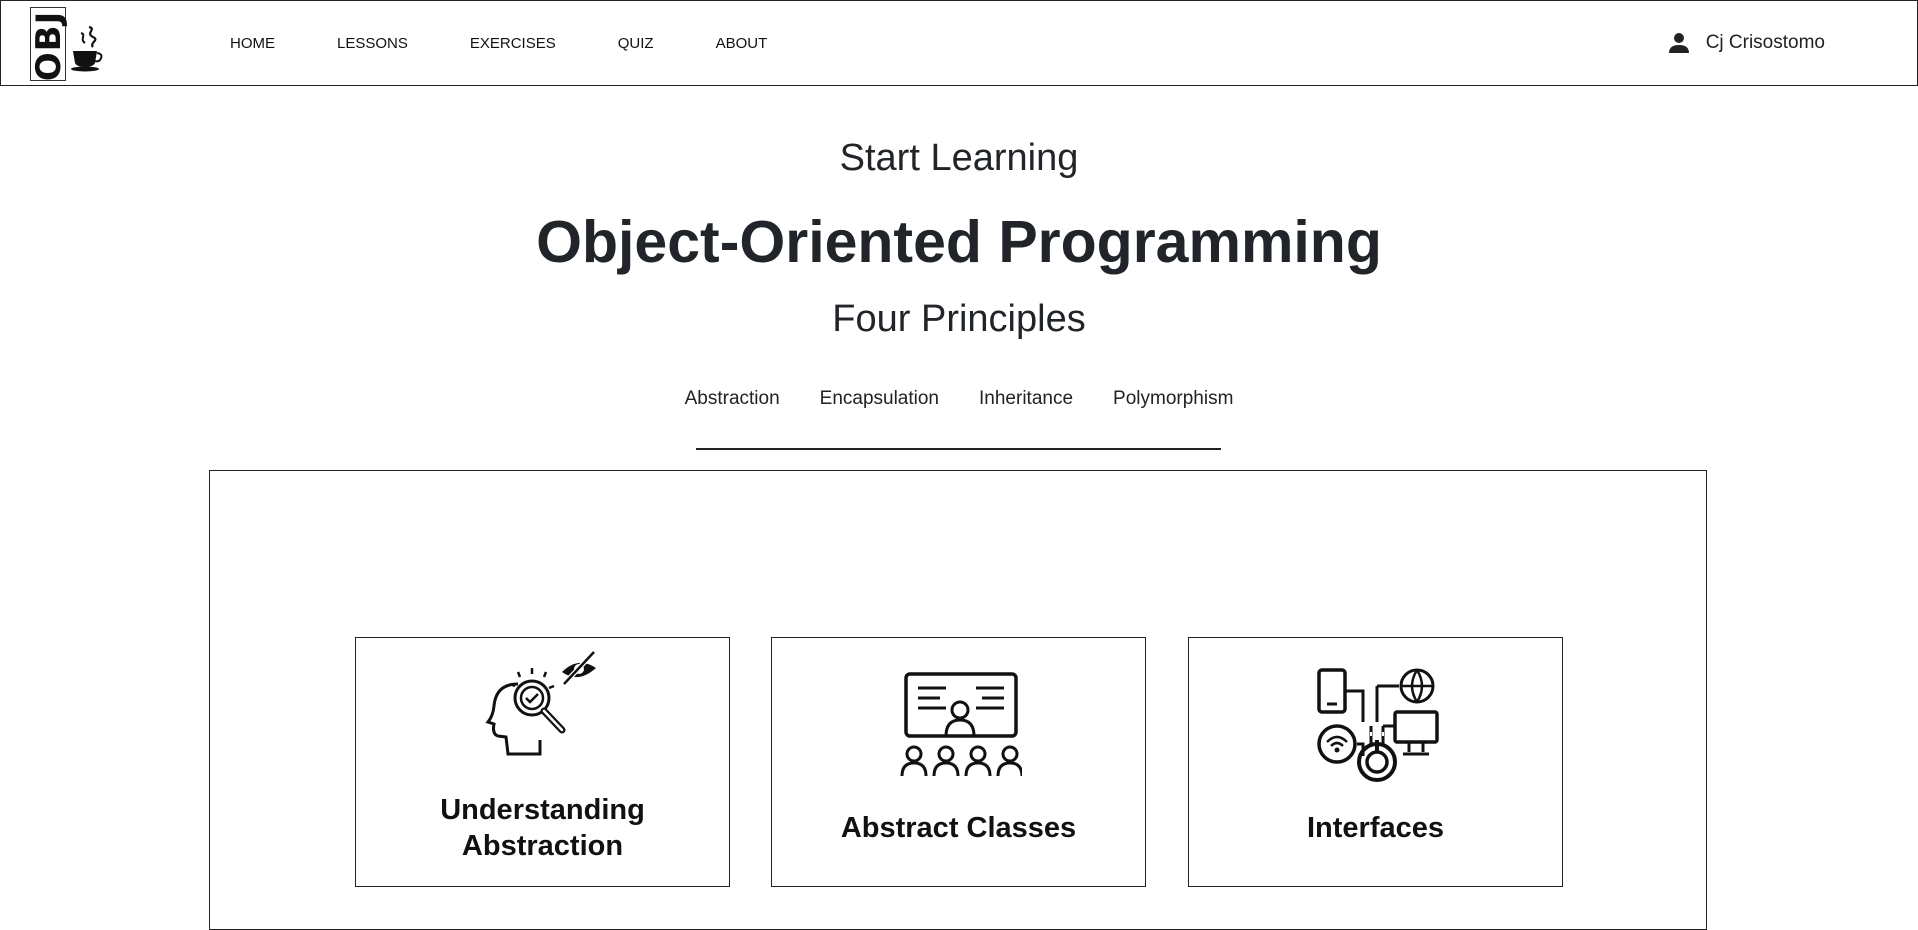 The width and height of the screenshot is (1918, 930). Describe the element at coordinates (742, 43) in the screenshot. I see `nav-about: ABOUT` at that location.